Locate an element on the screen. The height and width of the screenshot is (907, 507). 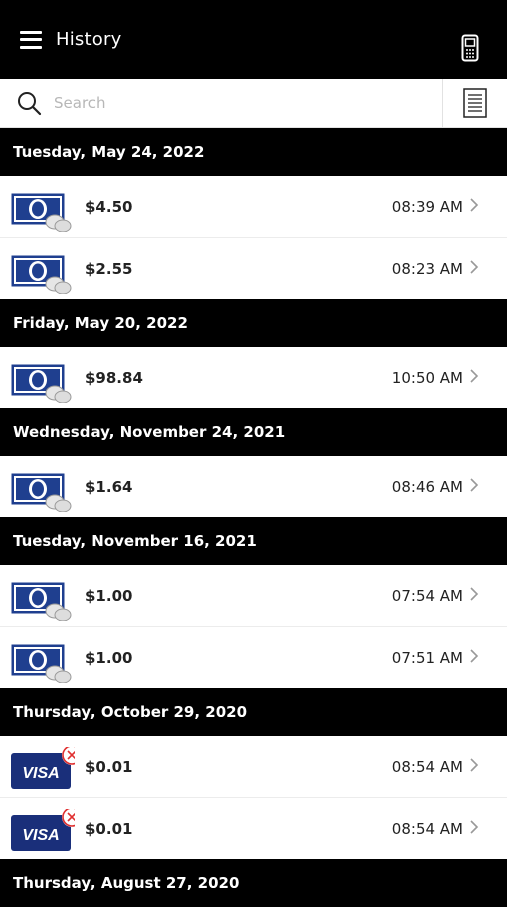
search-field is located at coordinates (221, 103).